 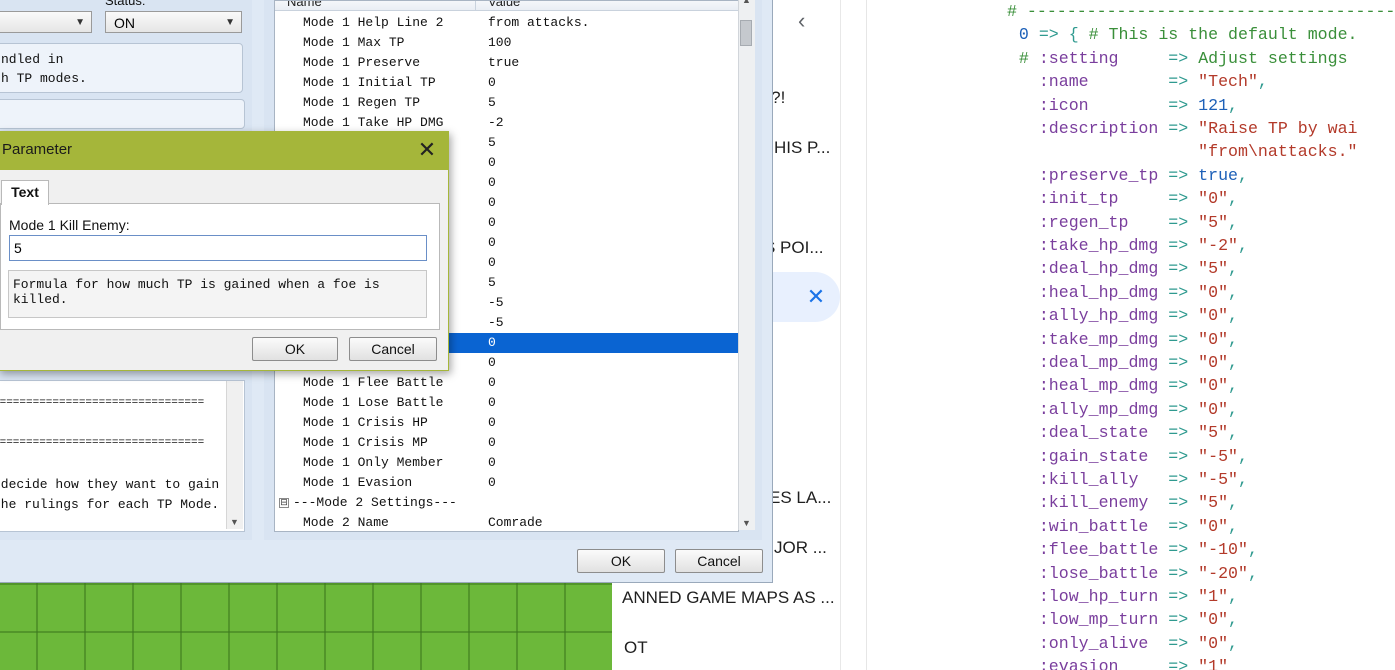 I want to click on table-row: Mode 1 Only Member 0, so click(x=506, y=463).